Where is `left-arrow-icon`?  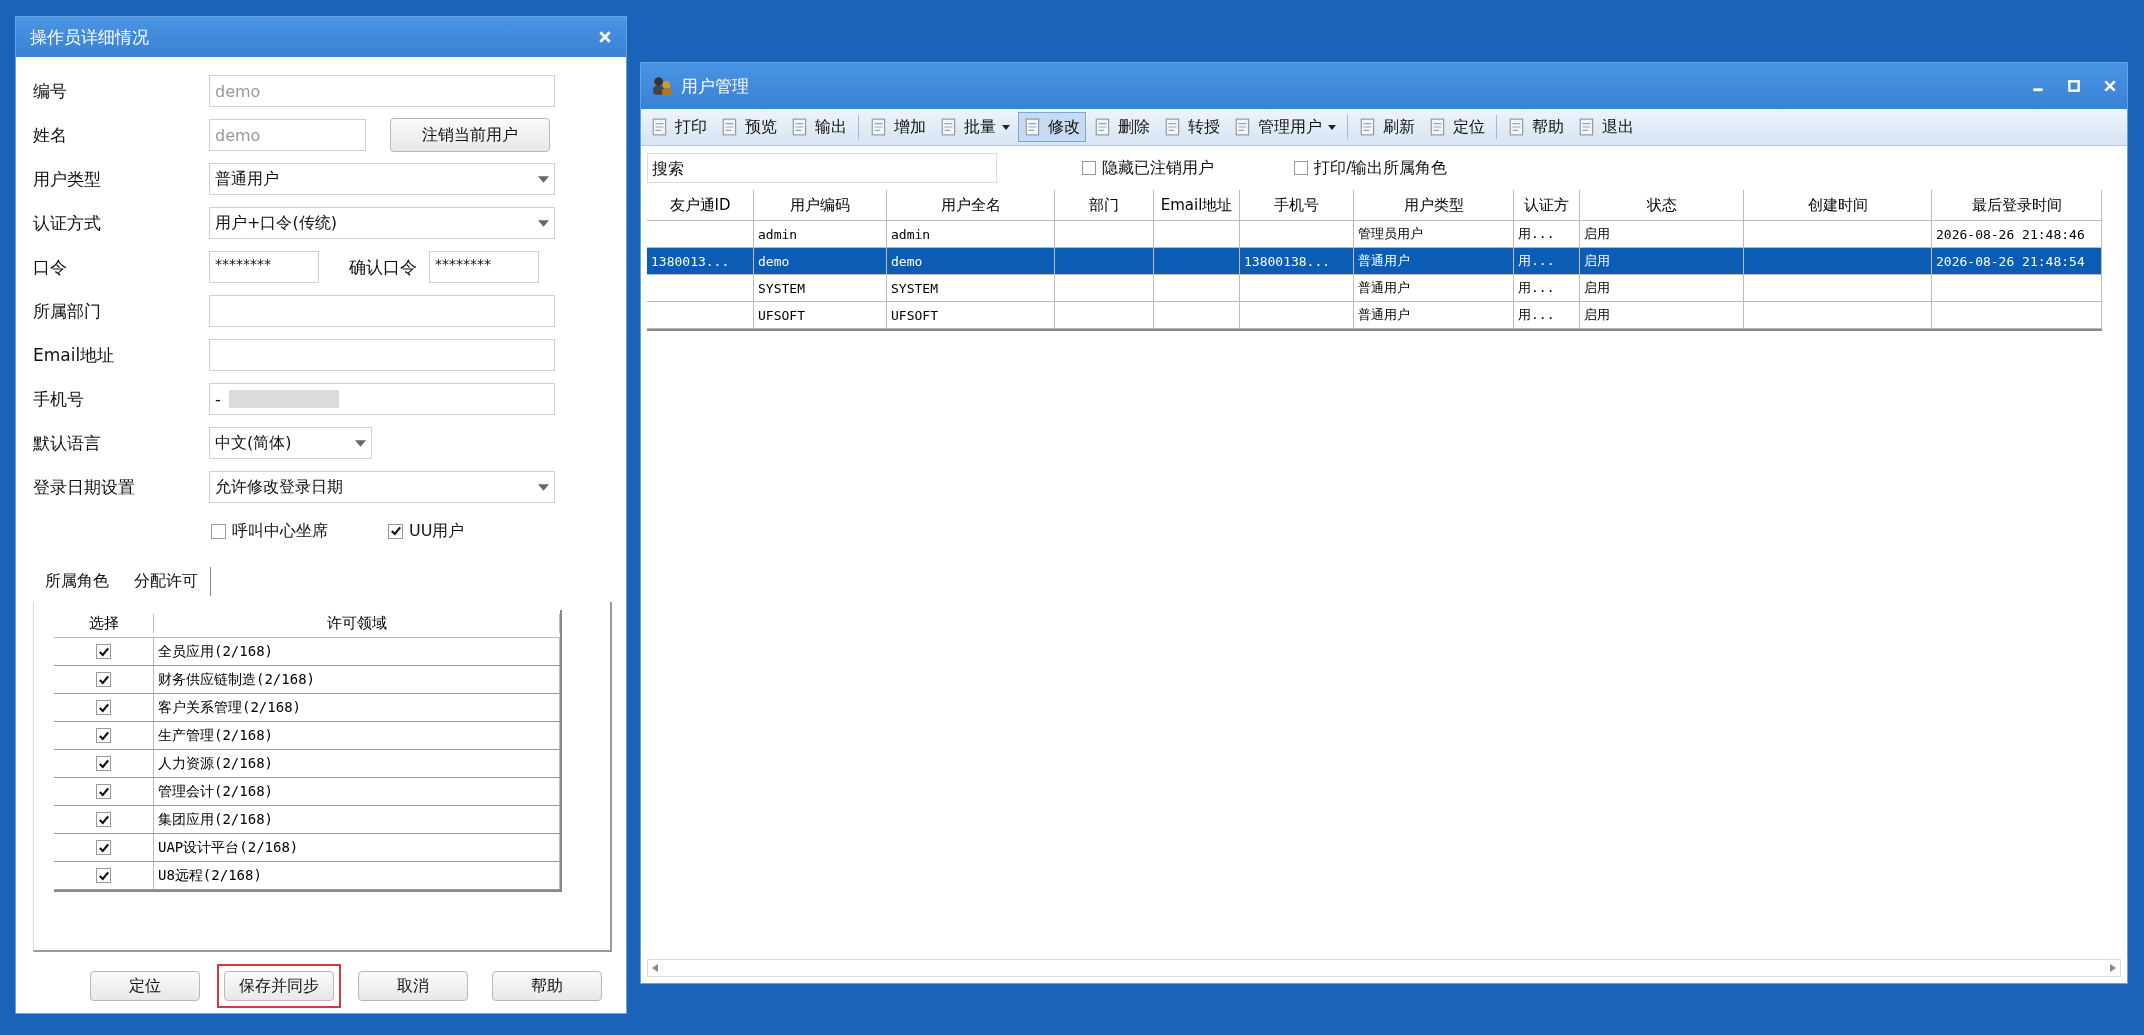
left-arrow-icon is located at coordinates (655, 968).